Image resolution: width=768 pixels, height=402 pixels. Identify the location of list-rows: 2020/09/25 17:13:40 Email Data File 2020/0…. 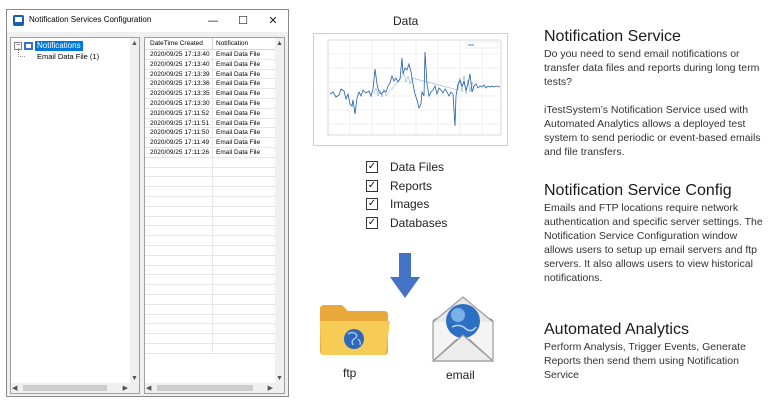
(211, 202).